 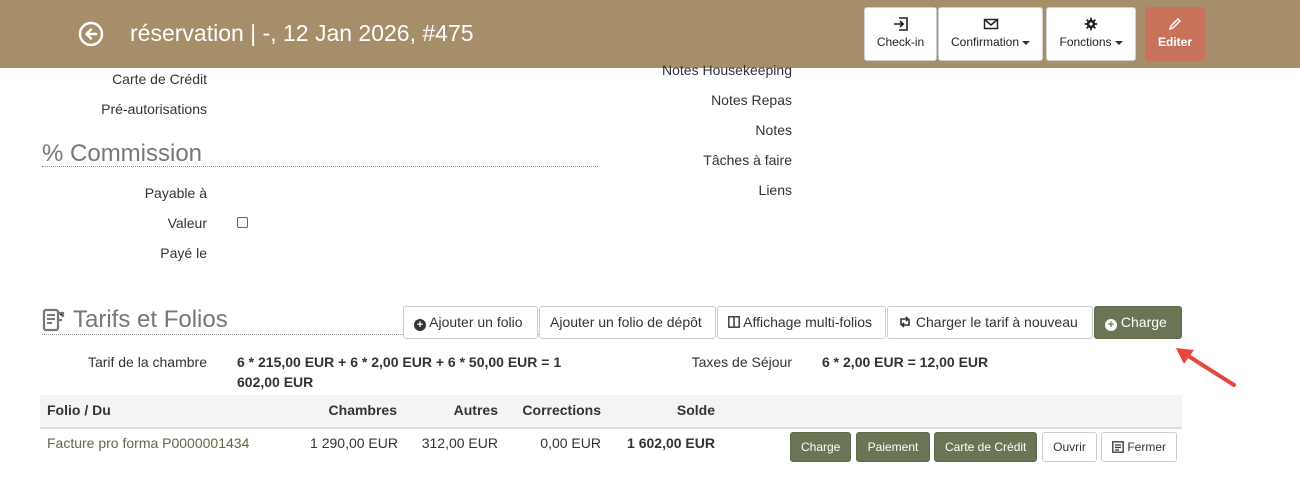 I want to click on col-solde-header: Solde, so click(x=695, y=410).